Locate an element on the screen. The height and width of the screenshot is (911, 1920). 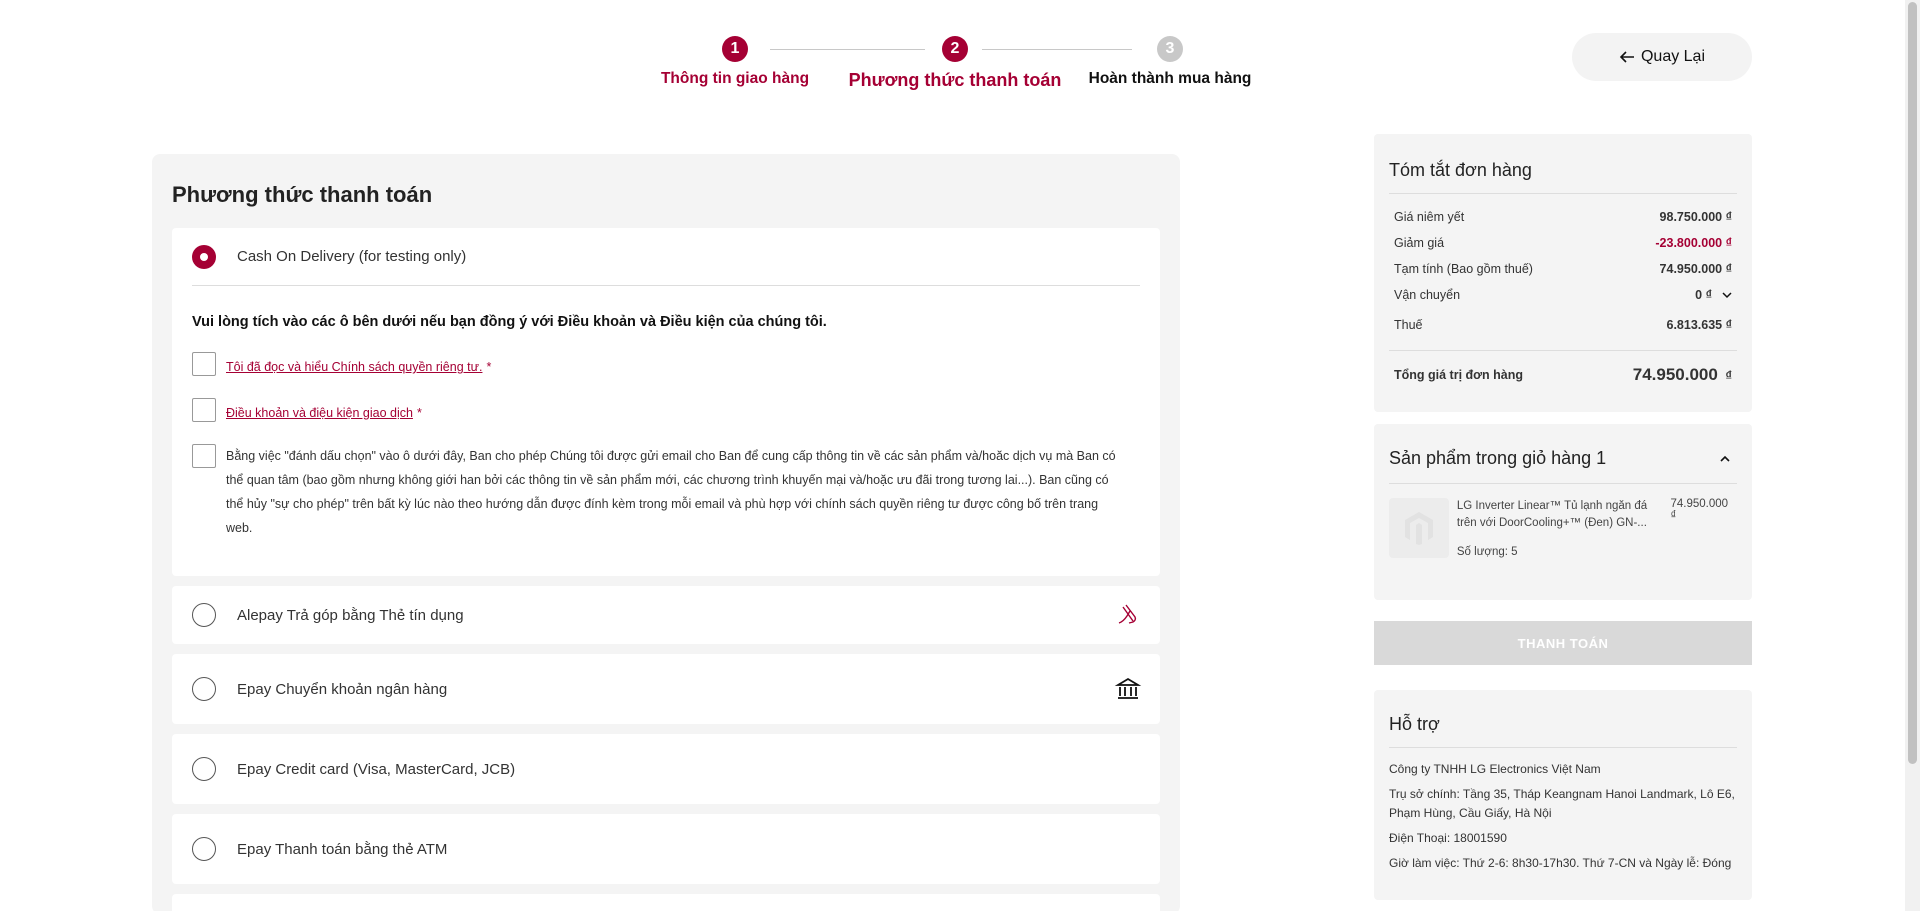
product-thumbnail is located at coordinates (1419, 528).